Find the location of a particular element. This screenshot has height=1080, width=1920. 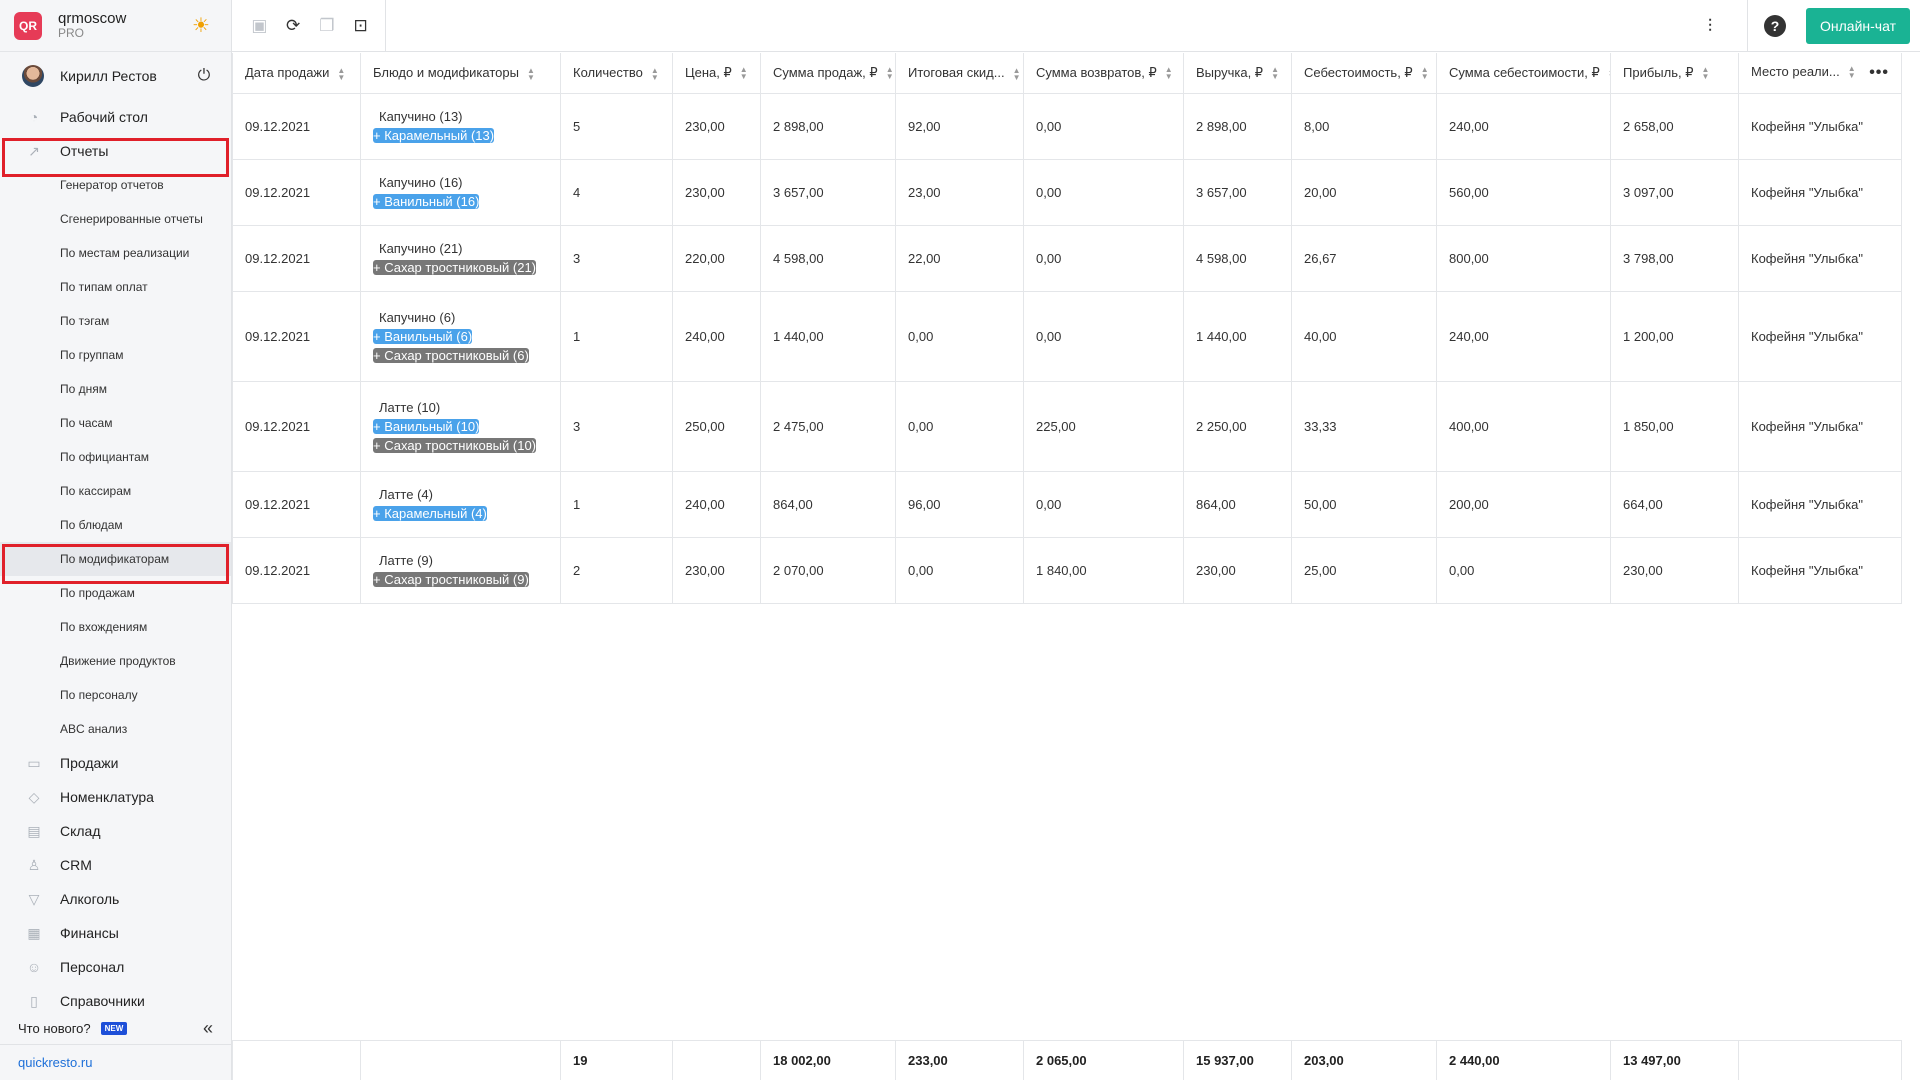

help-icon: ? is located at coordinates (1775, 26).